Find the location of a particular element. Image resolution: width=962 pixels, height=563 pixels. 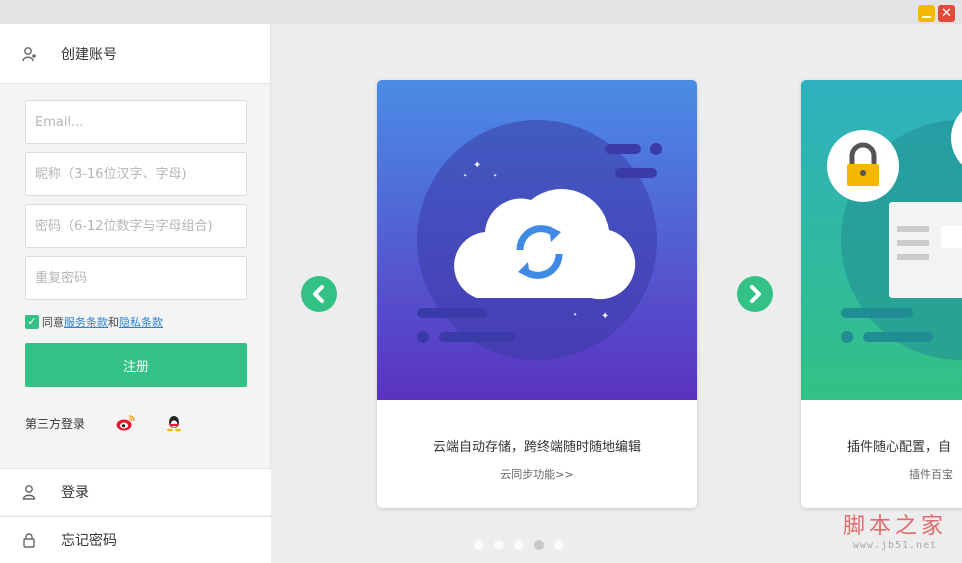

watermark: 脚本之家 www.jb51.net is located at coordinates (895, 532).